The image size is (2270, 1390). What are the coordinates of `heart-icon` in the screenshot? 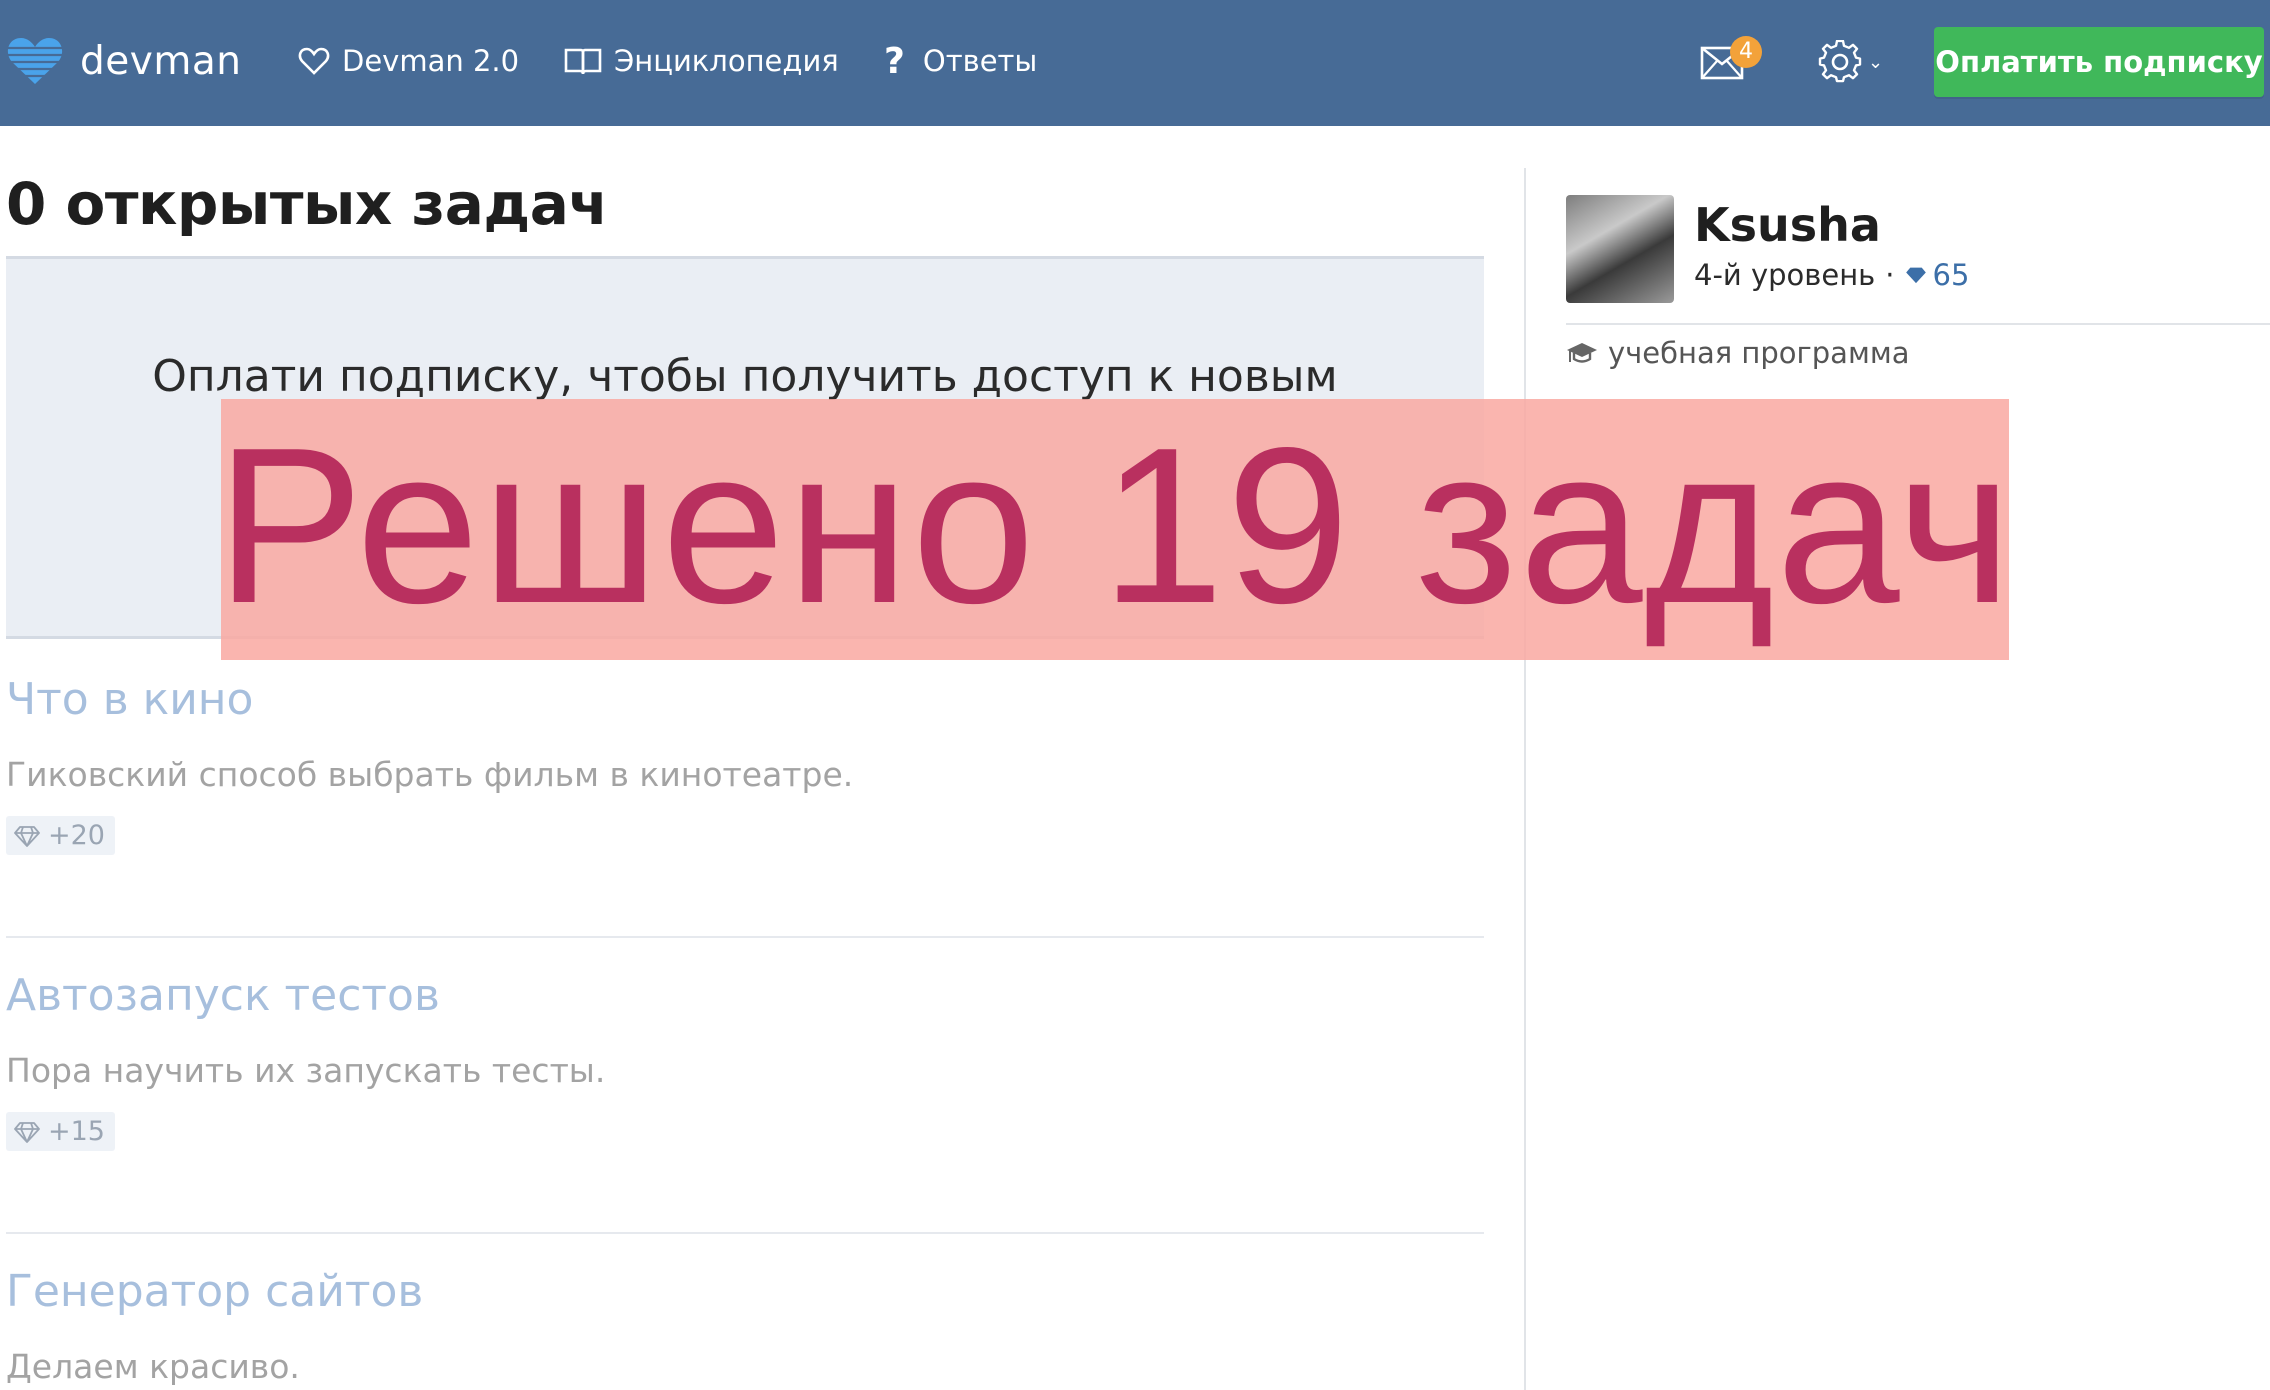 It's located at (314, 61).